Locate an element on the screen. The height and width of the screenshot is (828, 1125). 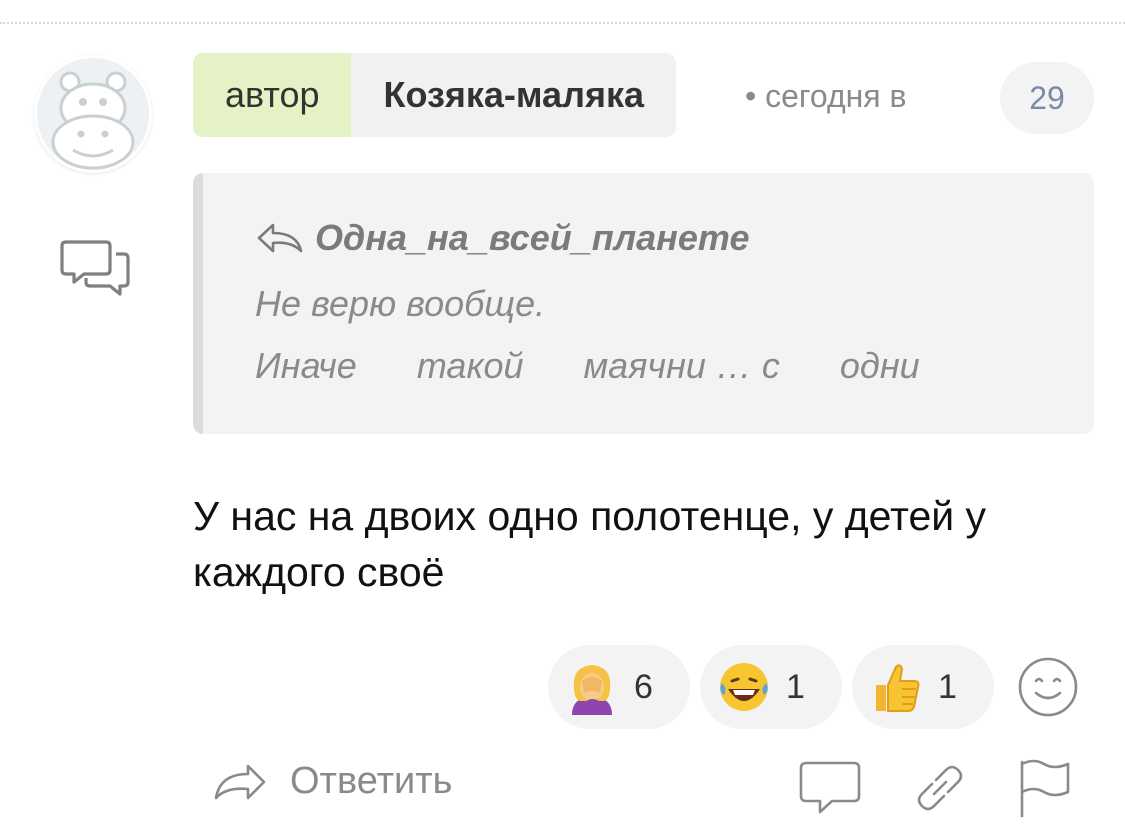
reaction-count: 6 is located at coordinates (643, 686).